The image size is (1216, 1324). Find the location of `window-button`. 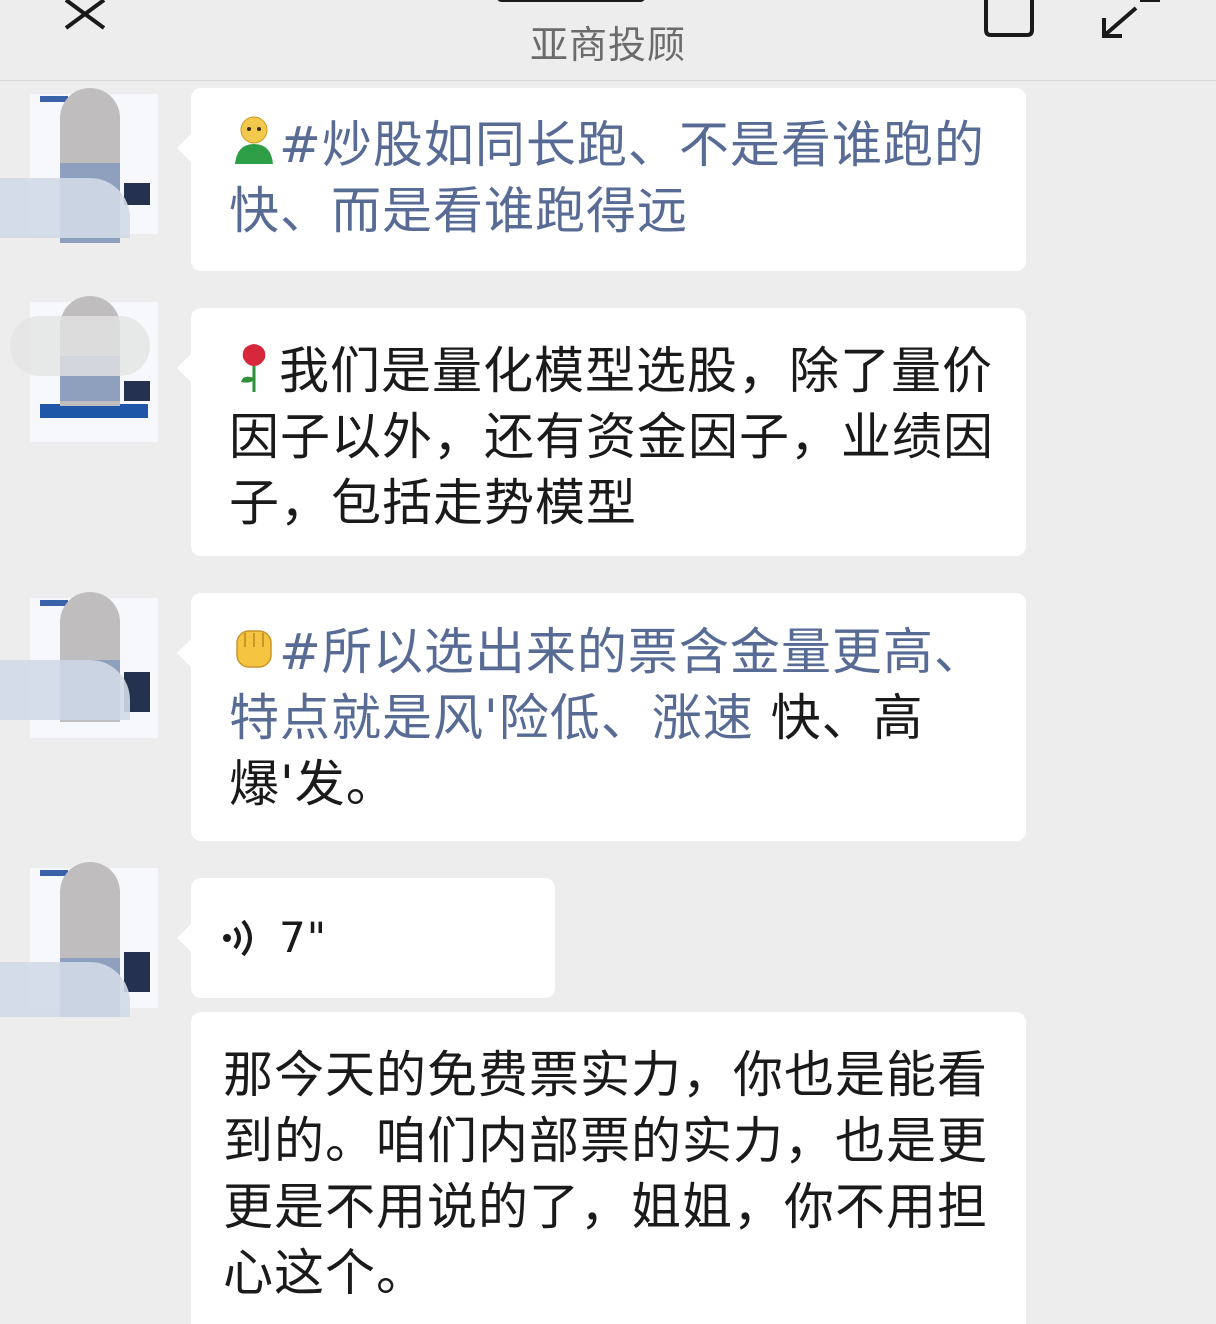

window-button is located at coordinates (1009, 19).